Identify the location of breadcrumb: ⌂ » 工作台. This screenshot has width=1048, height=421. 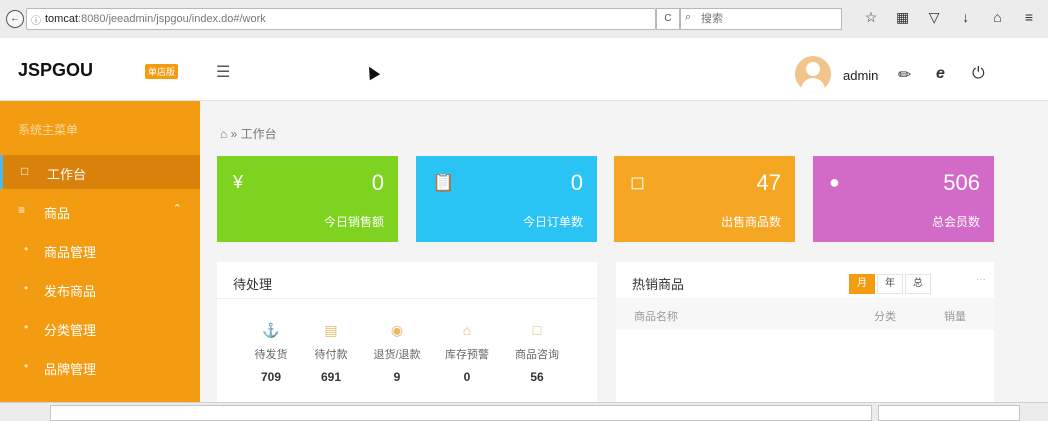
(248, 133).